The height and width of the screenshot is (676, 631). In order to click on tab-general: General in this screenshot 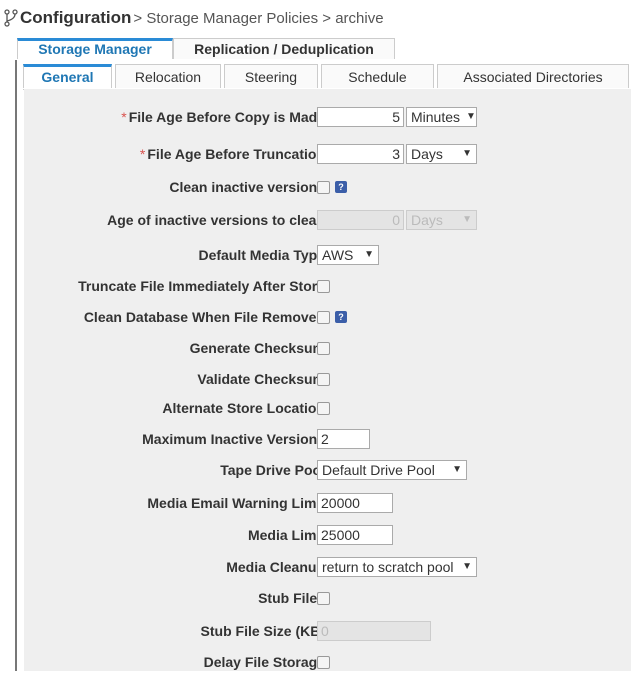, I will do `click(67, 76)`.